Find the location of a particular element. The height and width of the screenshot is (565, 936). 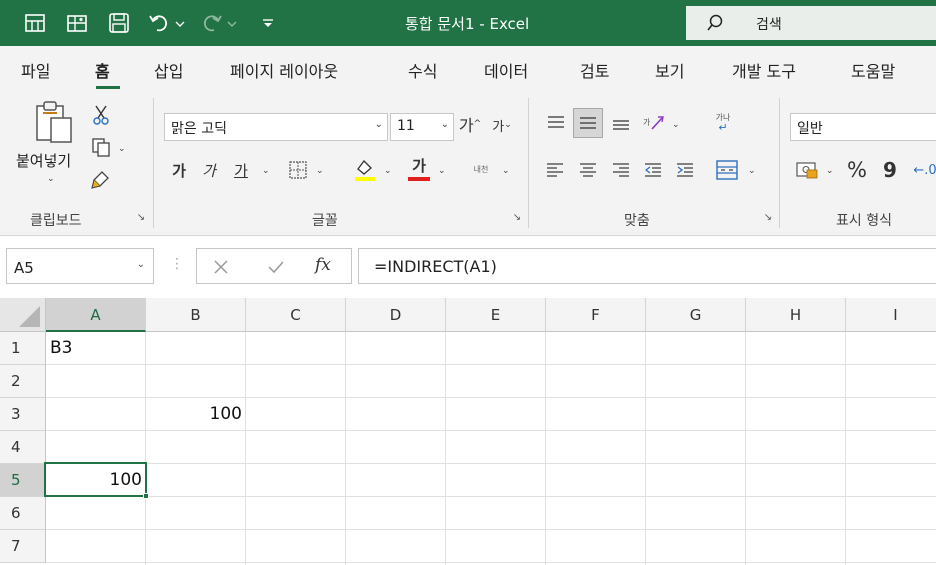

column-header-h: H is located at coordinates (796, 315).